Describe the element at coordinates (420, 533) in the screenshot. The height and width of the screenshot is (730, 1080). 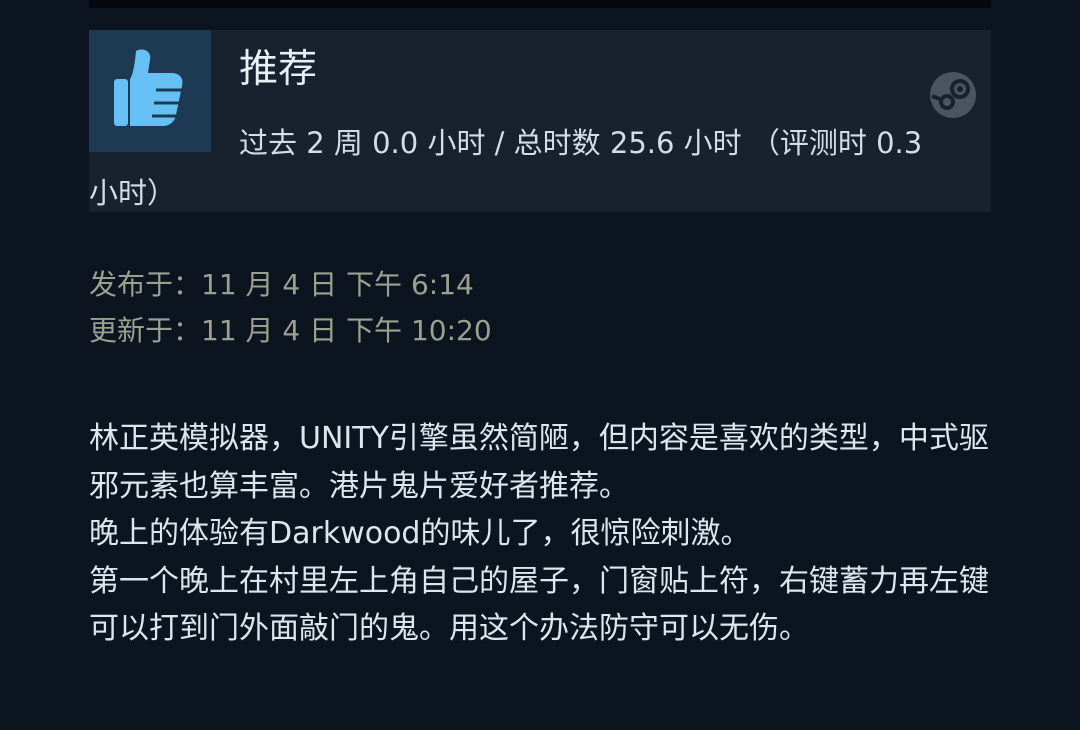
I see `review-paragraph: 晚上的体验有Darkwood的味儿了，很惊险刺激。` at that location.